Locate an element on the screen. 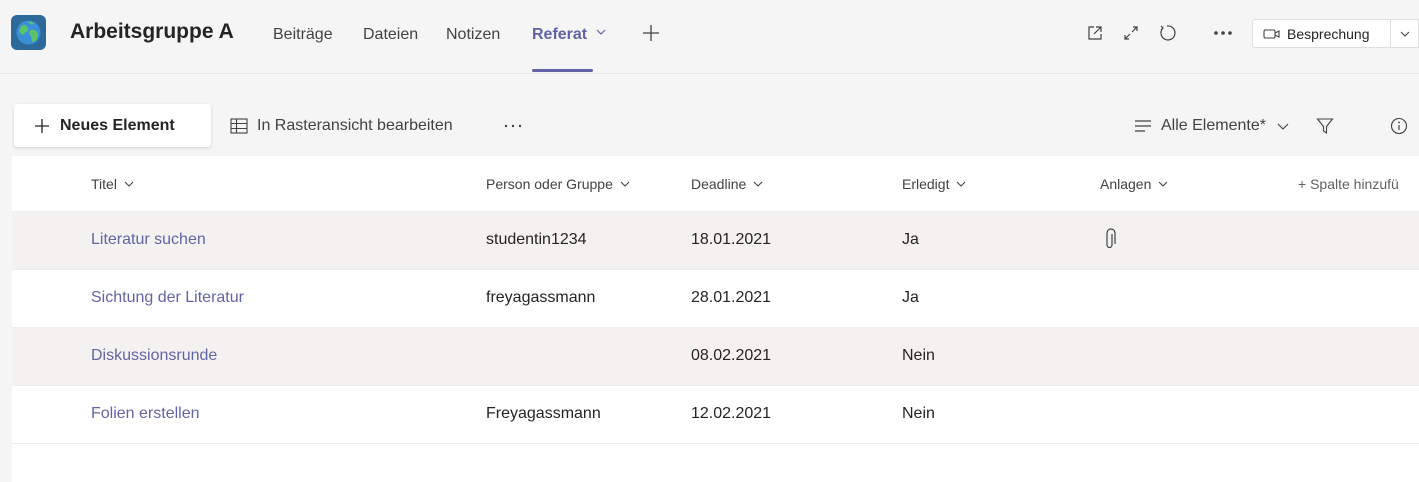 This screenshot has height=482, width=1419. grid-edit-button: In Rasteransicht bearbeiten is located at coordinates (341, 126).